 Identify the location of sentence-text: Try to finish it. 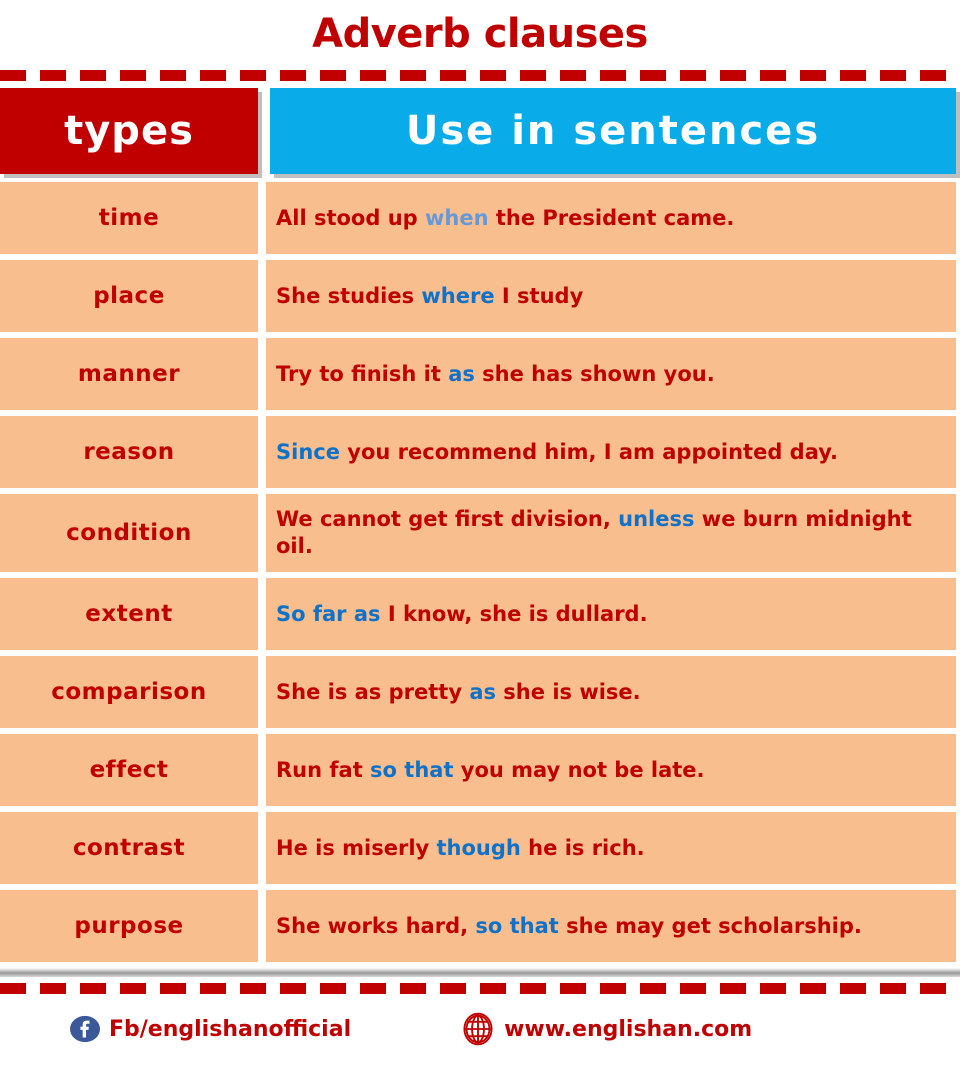
(362, 373).